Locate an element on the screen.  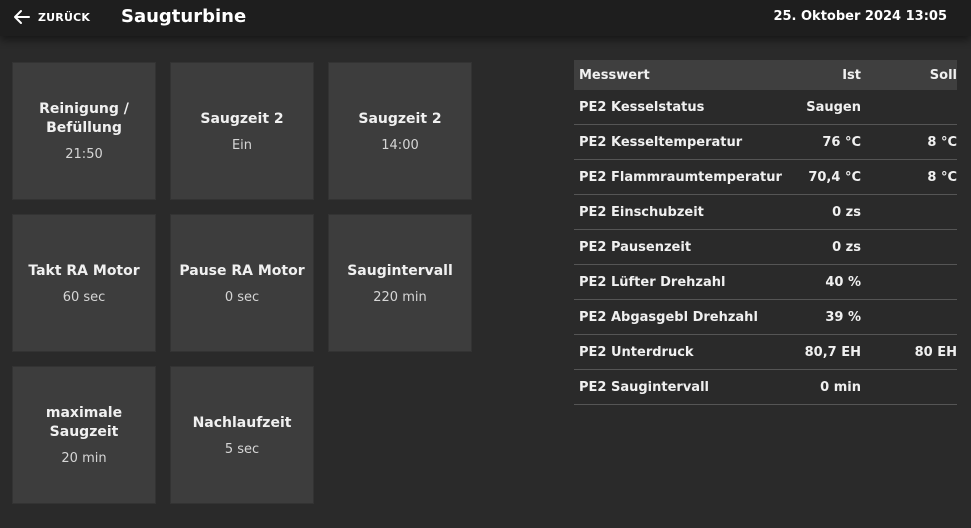
table-row: PE2 Lüfter Drehzahl 40 % is located at coordinates (765, 282).